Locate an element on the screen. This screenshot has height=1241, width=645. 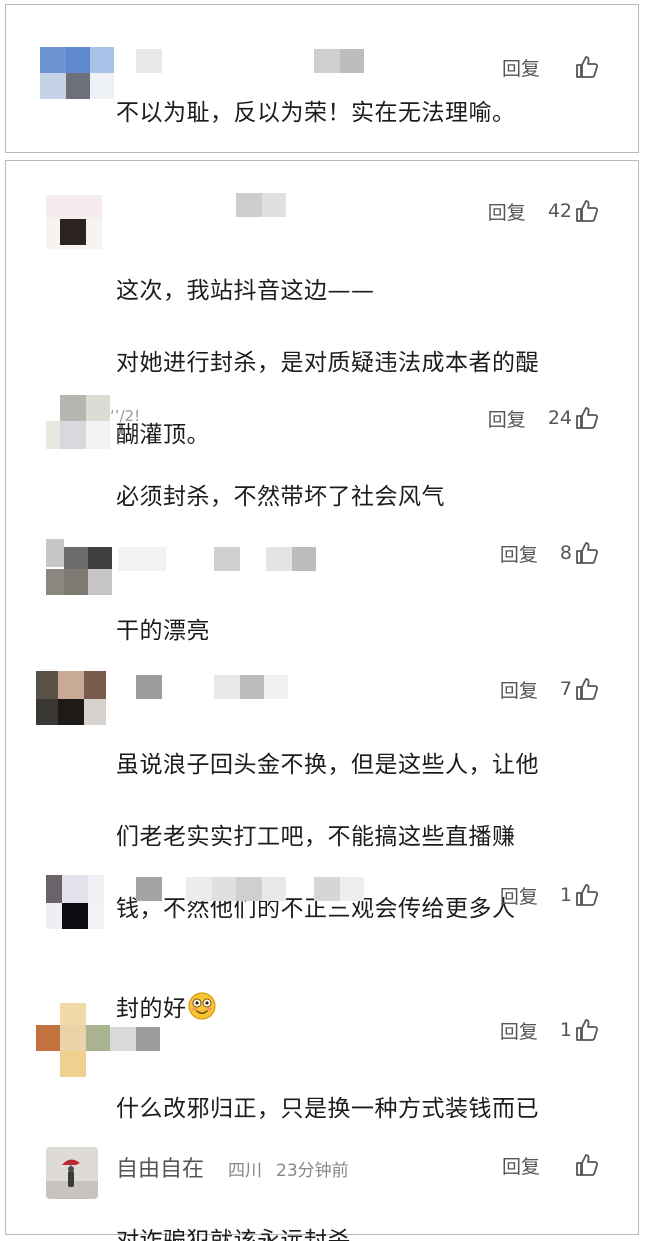
comment-actions: 回复 7 is located at coordinates (550, 689).